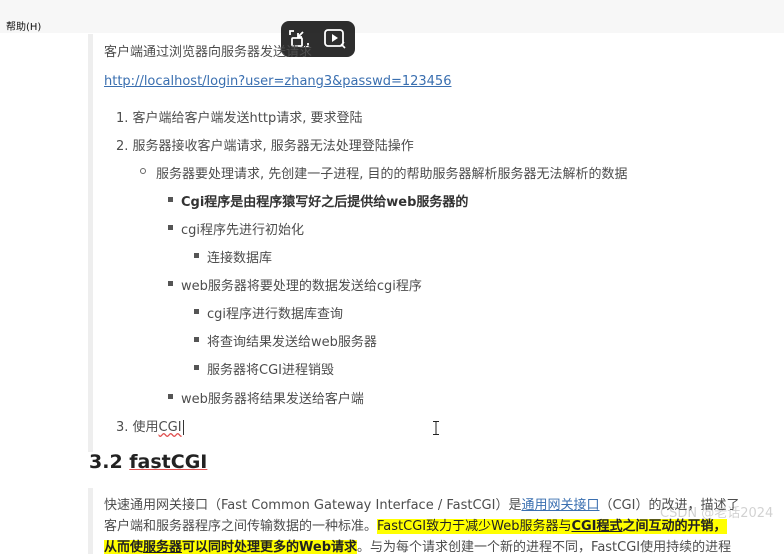 This screenshot has height=554, width=784. What do you see at coordinates (241, 526) in the screenshot?
I see `para-line2-text-a: 客户端和服务器程序之间传输数据的一种标准。` at bounding box center [241, 526].